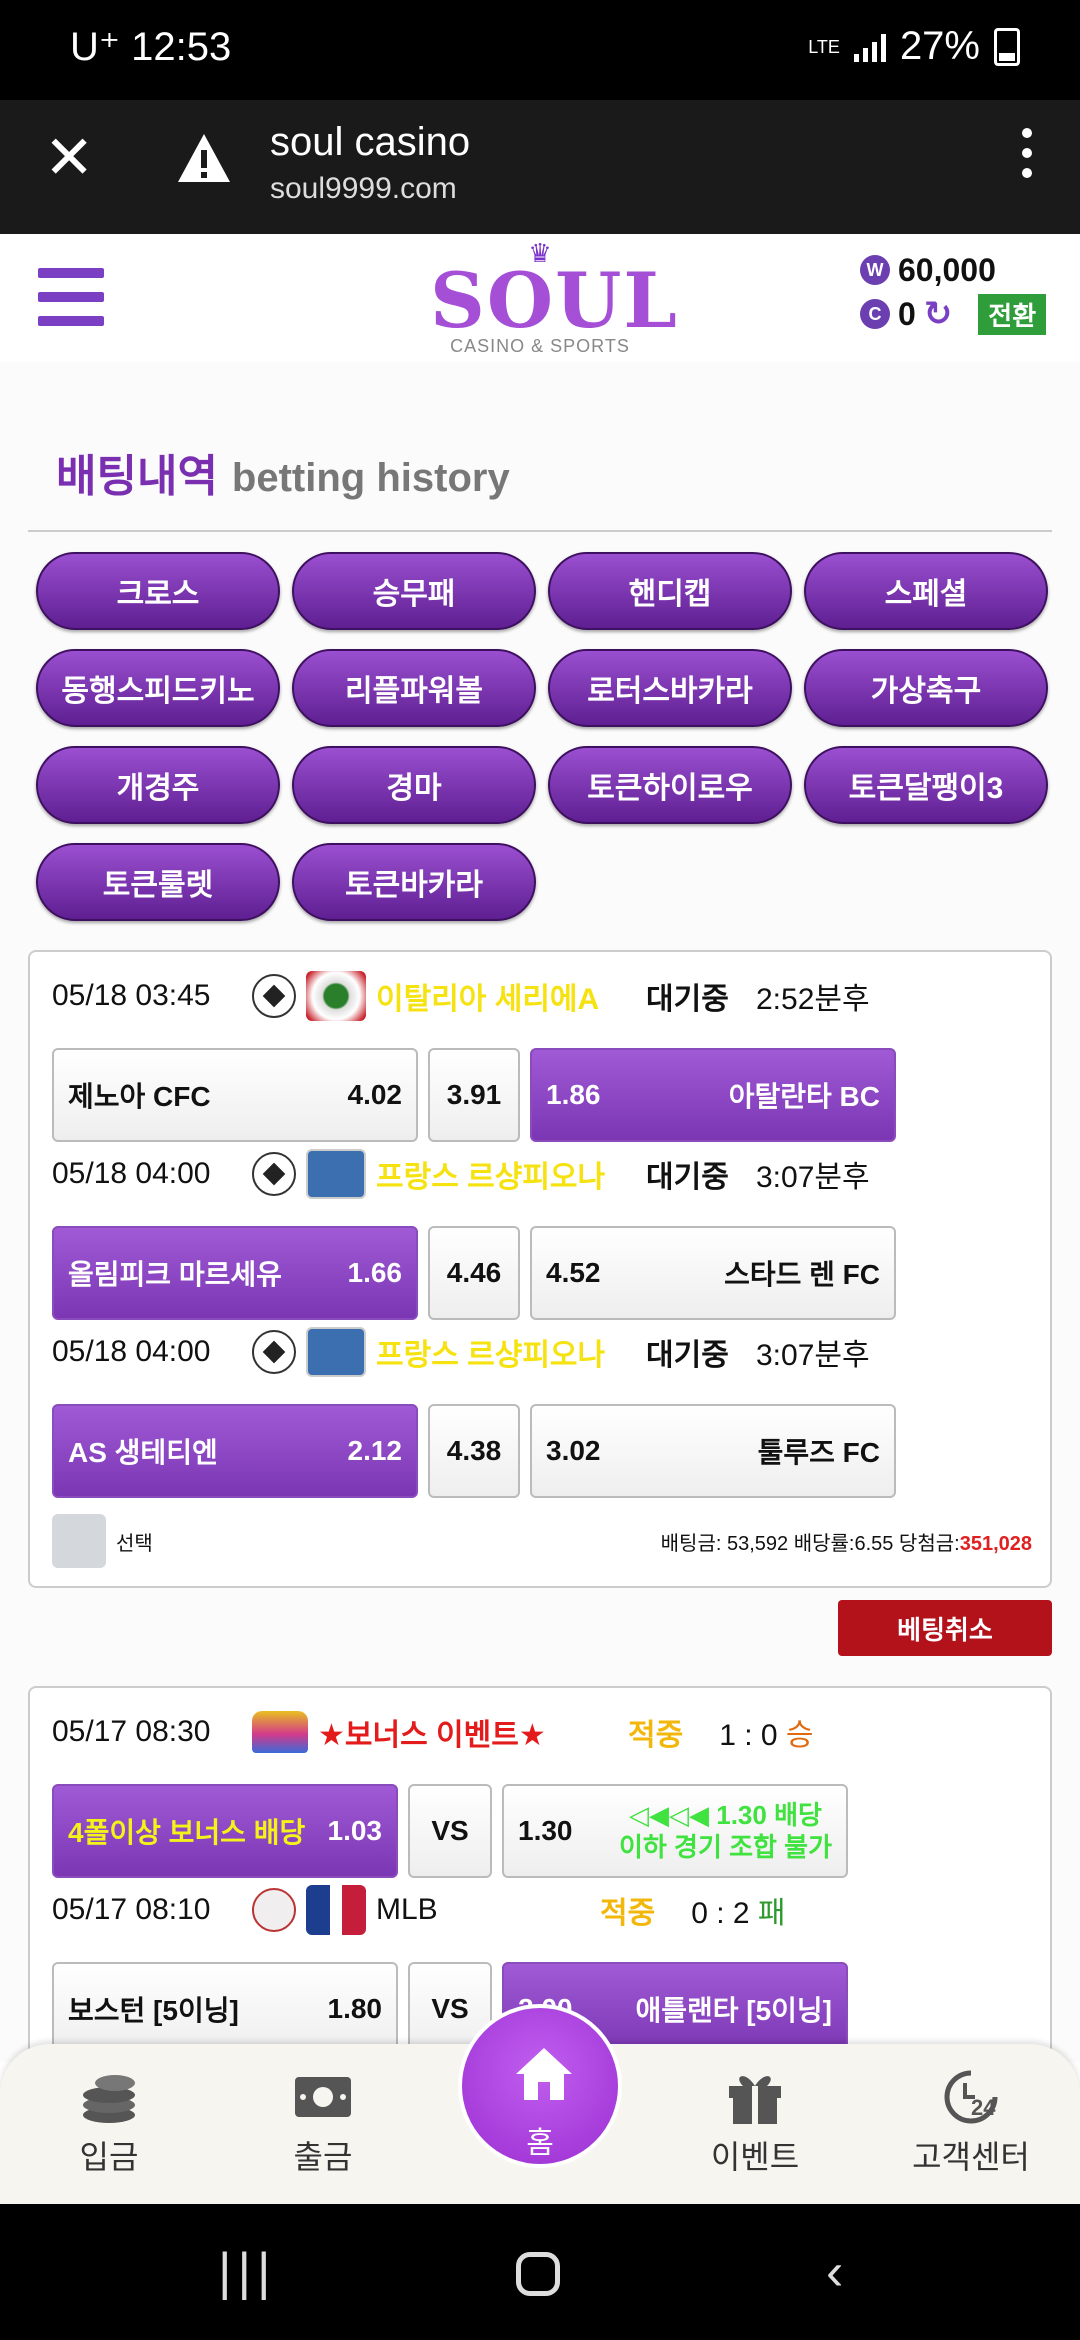 The width and height of the screenshot is (1080, 2340). Describe the element at coordinates (474, 1273) in the screenshot. I see `draw-odd-box: 4.46` at that location.